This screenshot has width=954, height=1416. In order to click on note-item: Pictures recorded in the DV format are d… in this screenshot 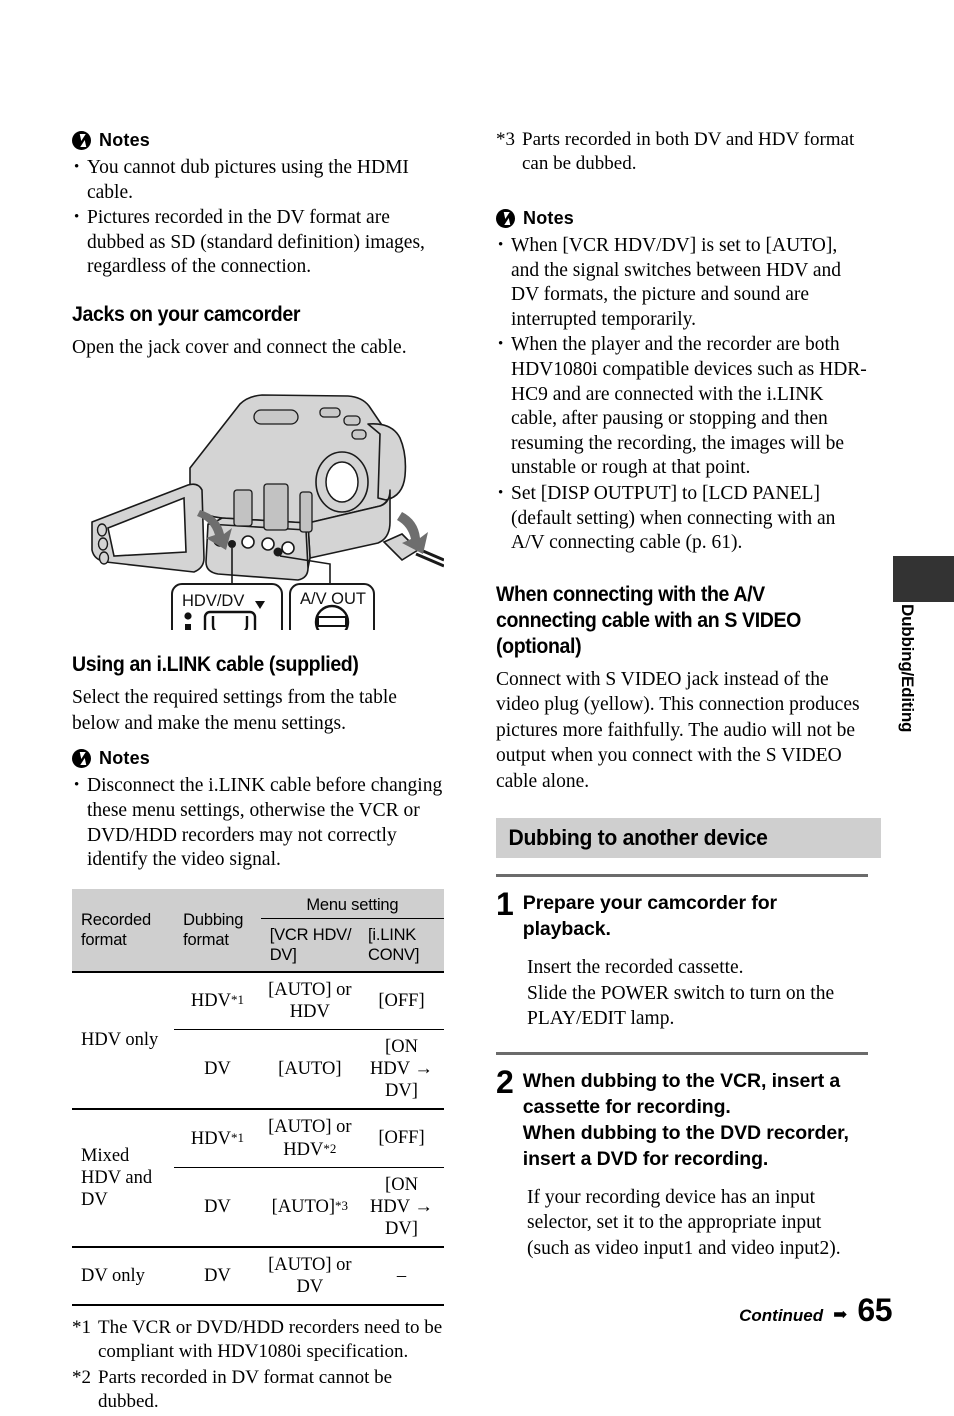, I will do `click(258, 242)`.